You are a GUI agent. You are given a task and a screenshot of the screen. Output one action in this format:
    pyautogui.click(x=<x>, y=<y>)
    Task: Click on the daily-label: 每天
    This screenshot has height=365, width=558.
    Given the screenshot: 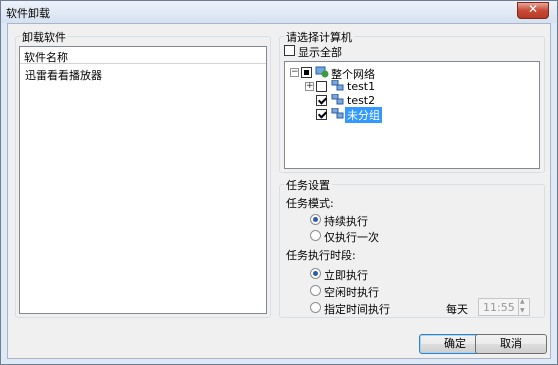 What is the action you would take?
    pyautogui.click(x=457, y=309)
    